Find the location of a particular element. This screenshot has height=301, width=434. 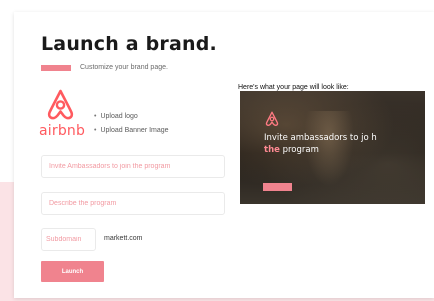

upload-options: Upload logo Upload Banner Image is located at coordinates (131, 124).